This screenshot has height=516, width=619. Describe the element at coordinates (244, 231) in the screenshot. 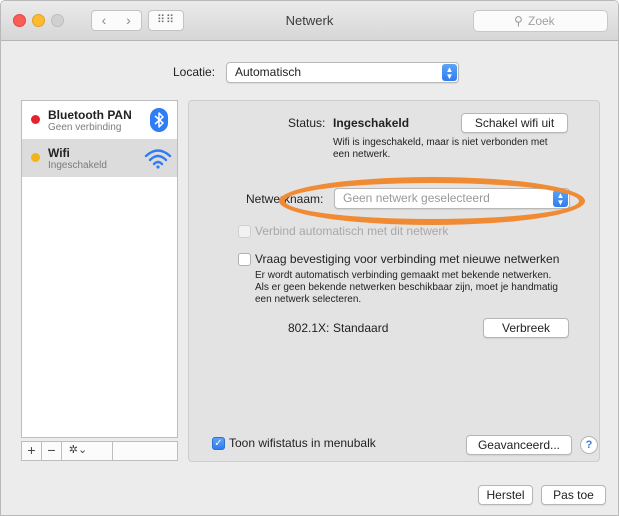

I see `auto-join-checkbox` at that location.